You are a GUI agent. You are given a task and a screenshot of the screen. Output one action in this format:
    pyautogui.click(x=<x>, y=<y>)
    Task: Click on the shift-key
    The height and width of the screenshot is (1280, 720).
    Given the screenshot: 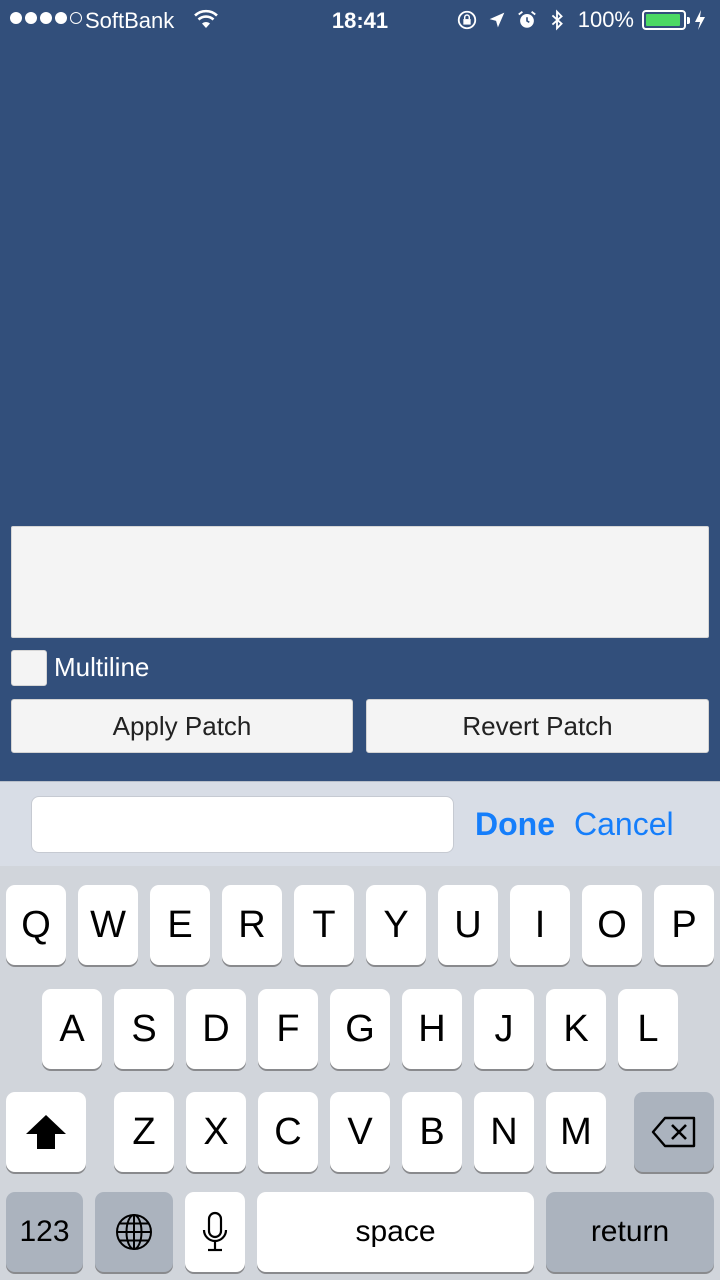 What is the action you would take?
    pyautogui.click(x=46, y=1132)
    